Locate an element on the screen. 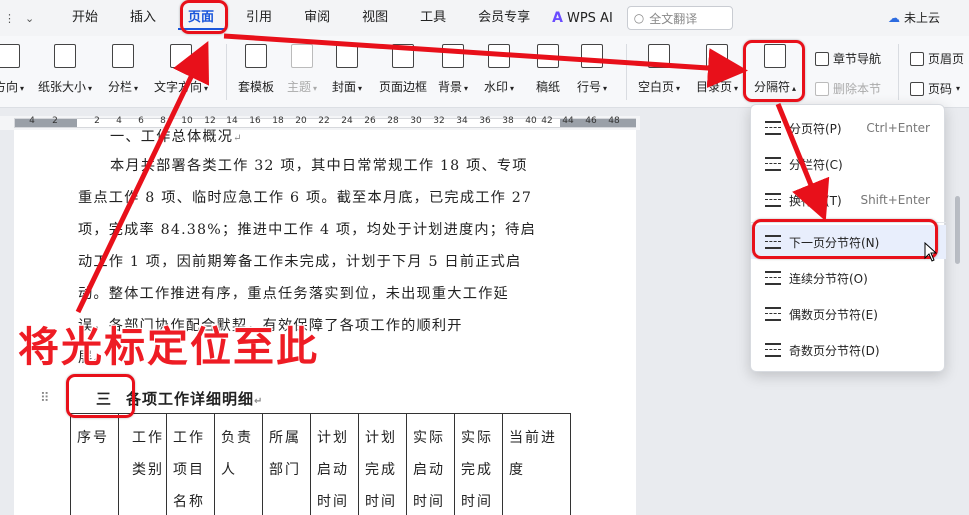  mouse-pointer-icon is located at coordinates (931, 252).